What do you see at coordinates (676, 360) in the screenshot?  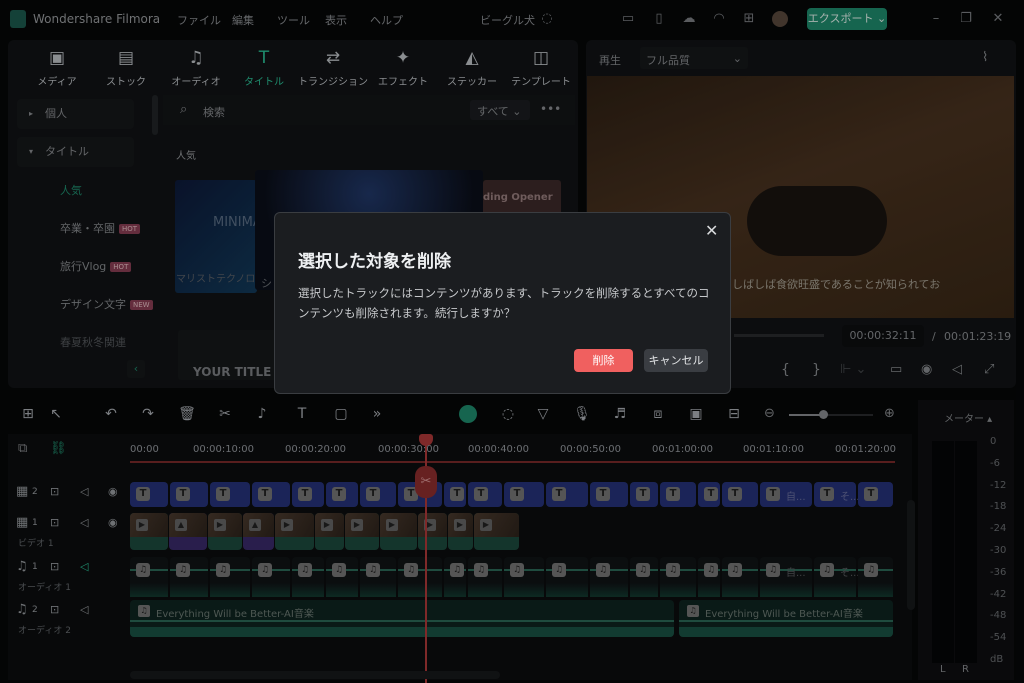 I see `cancel-button: キャンセル` at bounding box center [676, 360].